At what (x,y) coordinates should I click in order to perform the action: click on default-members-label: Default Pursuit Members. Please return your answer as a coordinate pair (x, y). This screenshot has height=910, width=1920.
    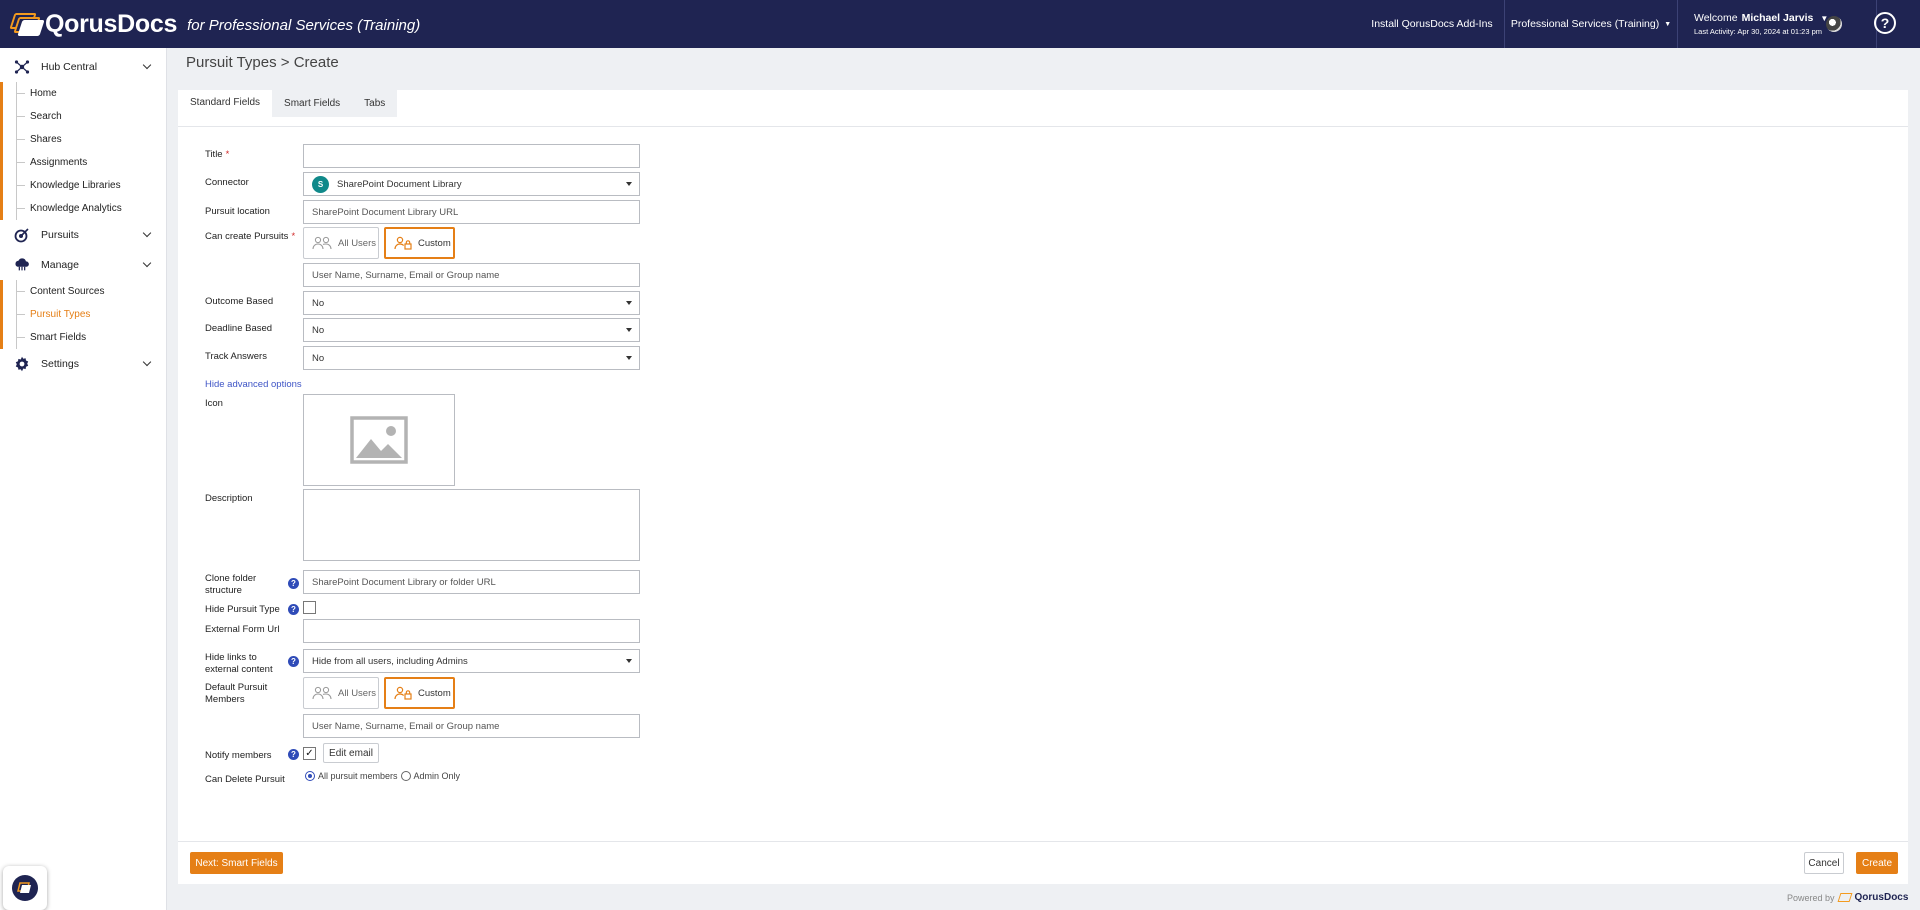
    Looking at the image, I should click on (236, 693).